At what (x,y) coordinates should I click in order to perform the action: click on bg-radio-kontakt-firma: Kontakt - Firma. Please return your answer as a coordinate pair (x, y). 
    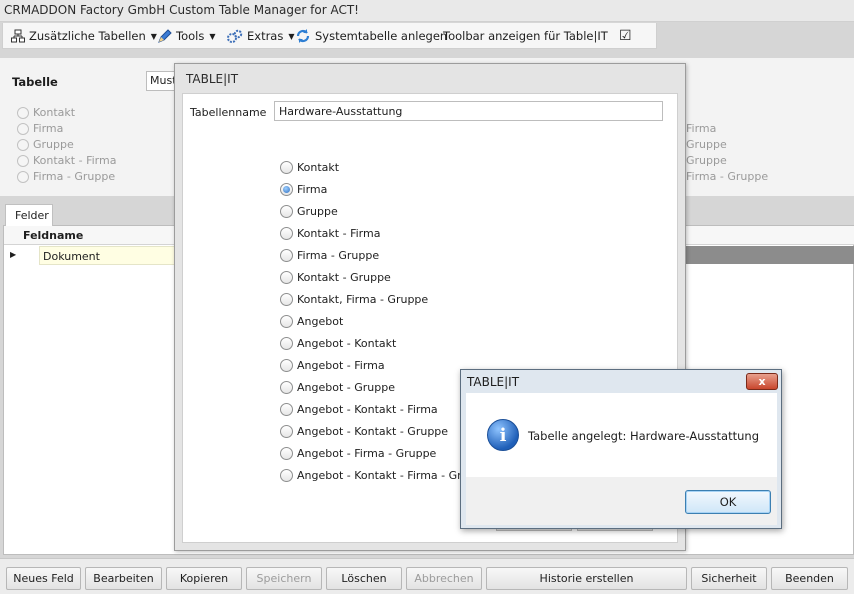
    Looking at the image, I should click on (66, 160).